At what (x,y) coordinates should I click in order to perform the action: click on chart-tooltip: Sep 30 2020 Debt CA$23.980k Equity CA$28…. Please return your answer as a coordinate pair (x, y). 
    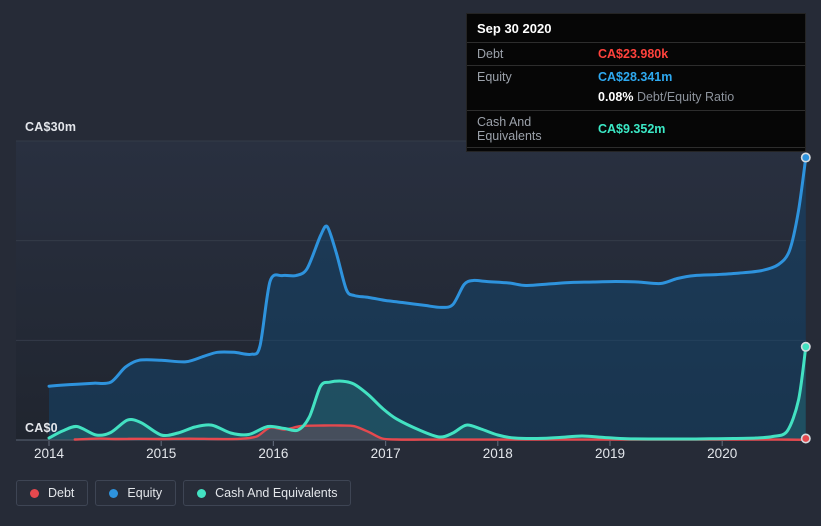
    Looking at the image, I should click on (636, 82).